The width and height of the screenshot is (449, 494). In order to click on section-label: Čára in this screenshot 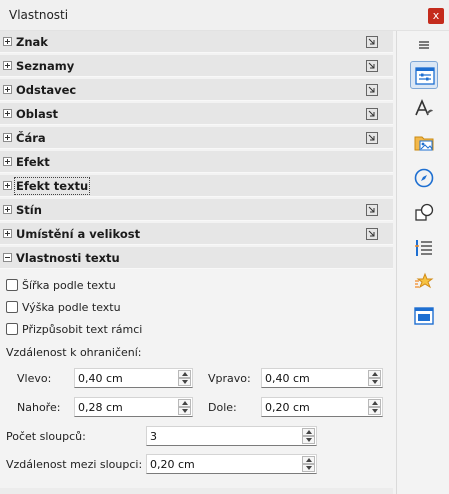, I will do `click(31, 138)`.